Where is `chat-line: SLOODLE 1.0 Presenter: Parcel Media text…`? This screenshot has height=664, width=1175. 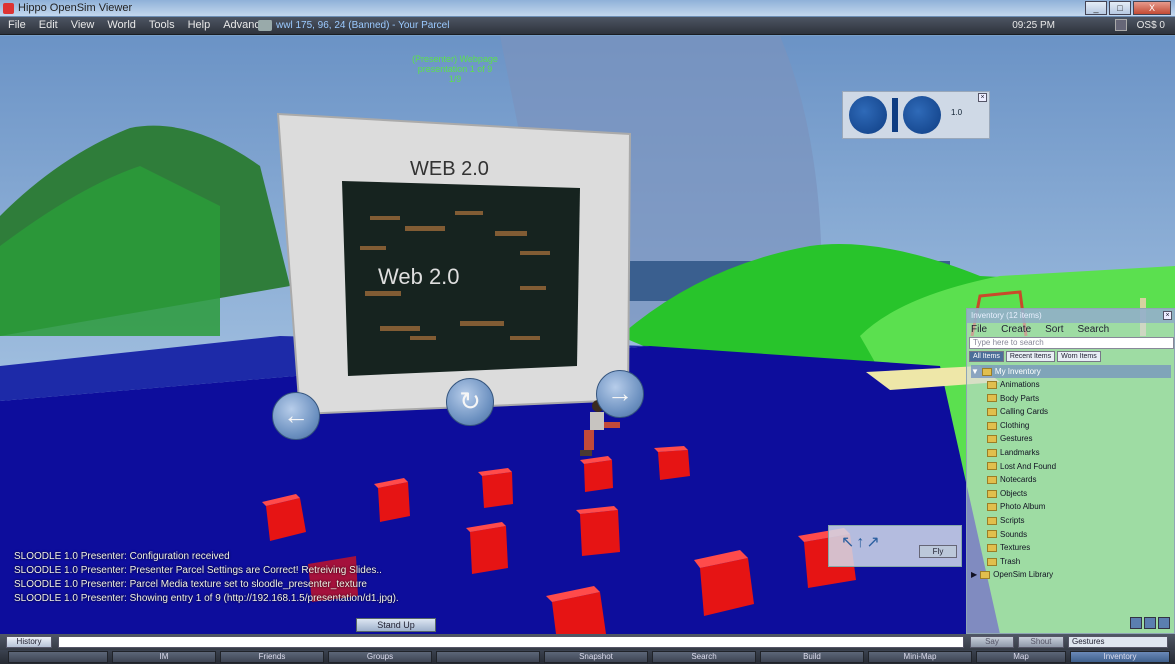
chat-line: SLOODLE 1.0 Presenter: Parcel Media text… is located at coordinates (190, 584).